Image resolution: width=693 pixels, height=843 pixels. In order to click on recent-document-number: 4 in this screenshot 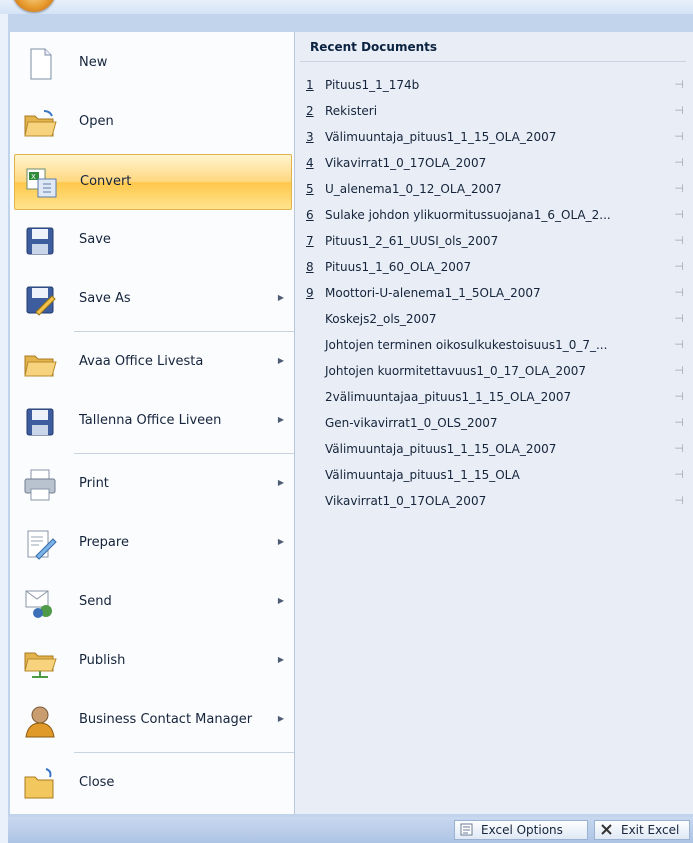, I will do `click(310, 163)`.